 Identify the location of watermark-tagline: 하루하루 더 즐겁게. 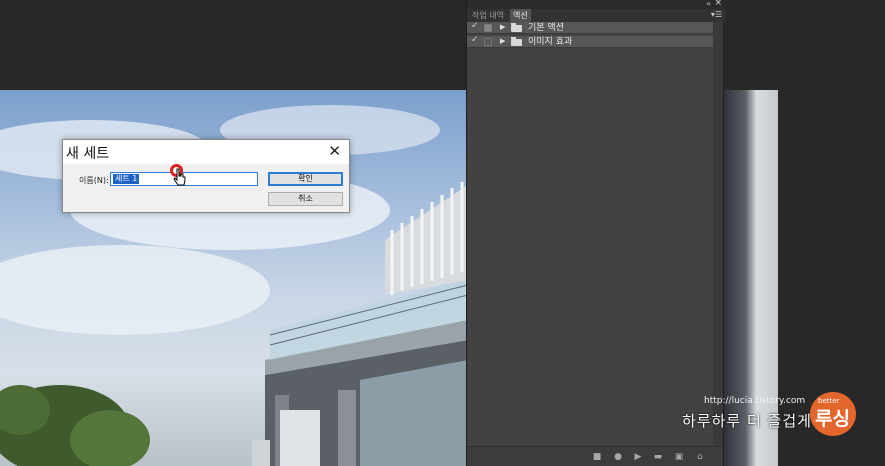
(747, 421).